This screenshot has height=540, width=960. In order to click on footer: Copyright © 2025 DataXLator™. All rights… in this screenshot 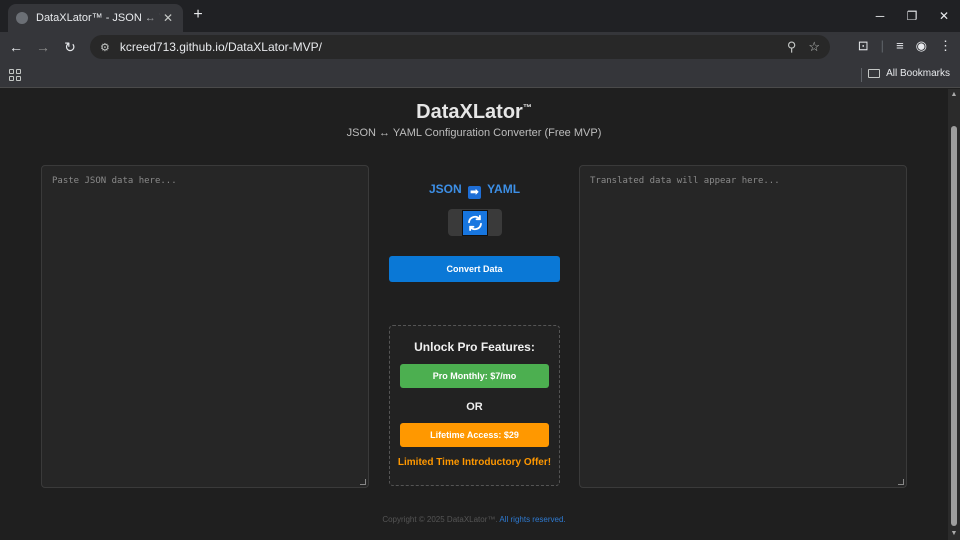, I will do `click(474, 519)`.